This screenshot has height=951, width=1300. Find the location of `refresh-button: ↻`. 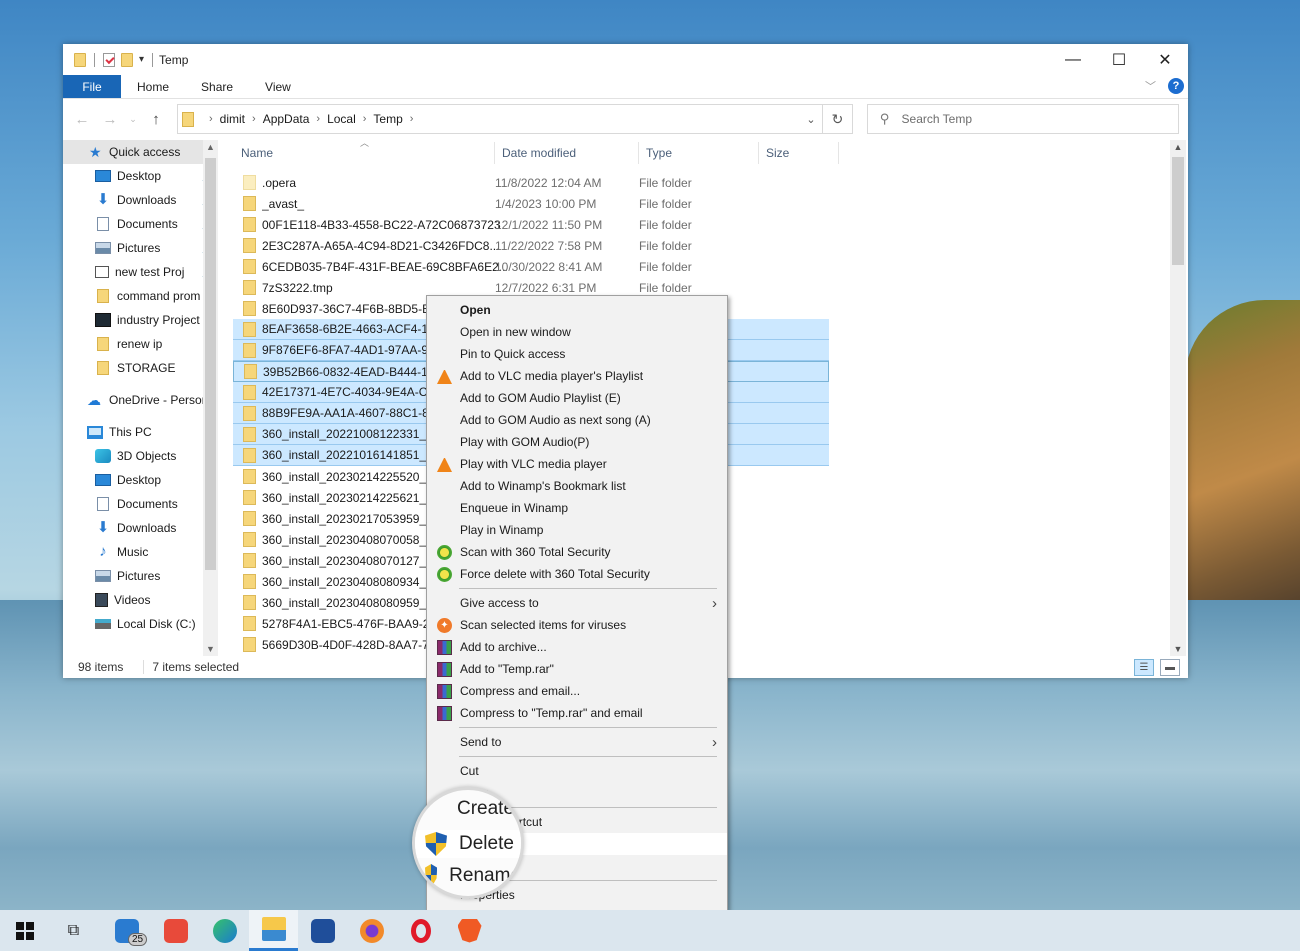

refresh-button: ↻ is located at coordinates (837, 119).